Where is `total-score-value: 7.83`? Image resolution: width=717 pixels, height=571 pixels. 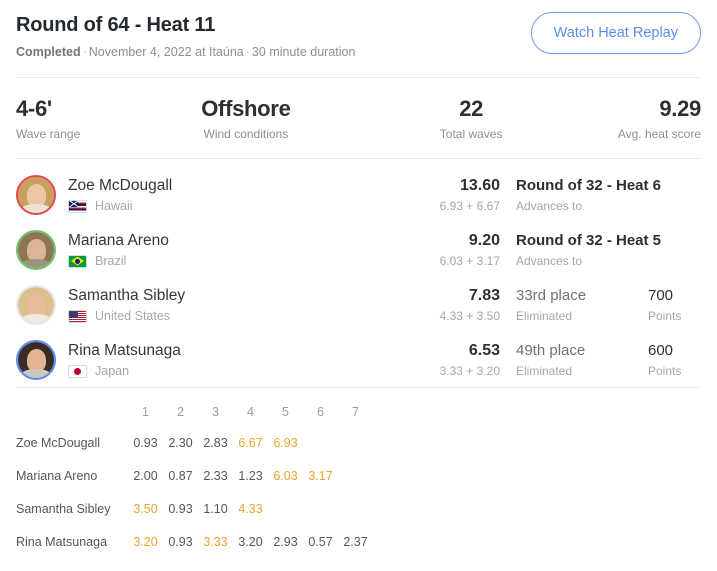 total-score-value: 7.83 is located at coordinates (484, 295).